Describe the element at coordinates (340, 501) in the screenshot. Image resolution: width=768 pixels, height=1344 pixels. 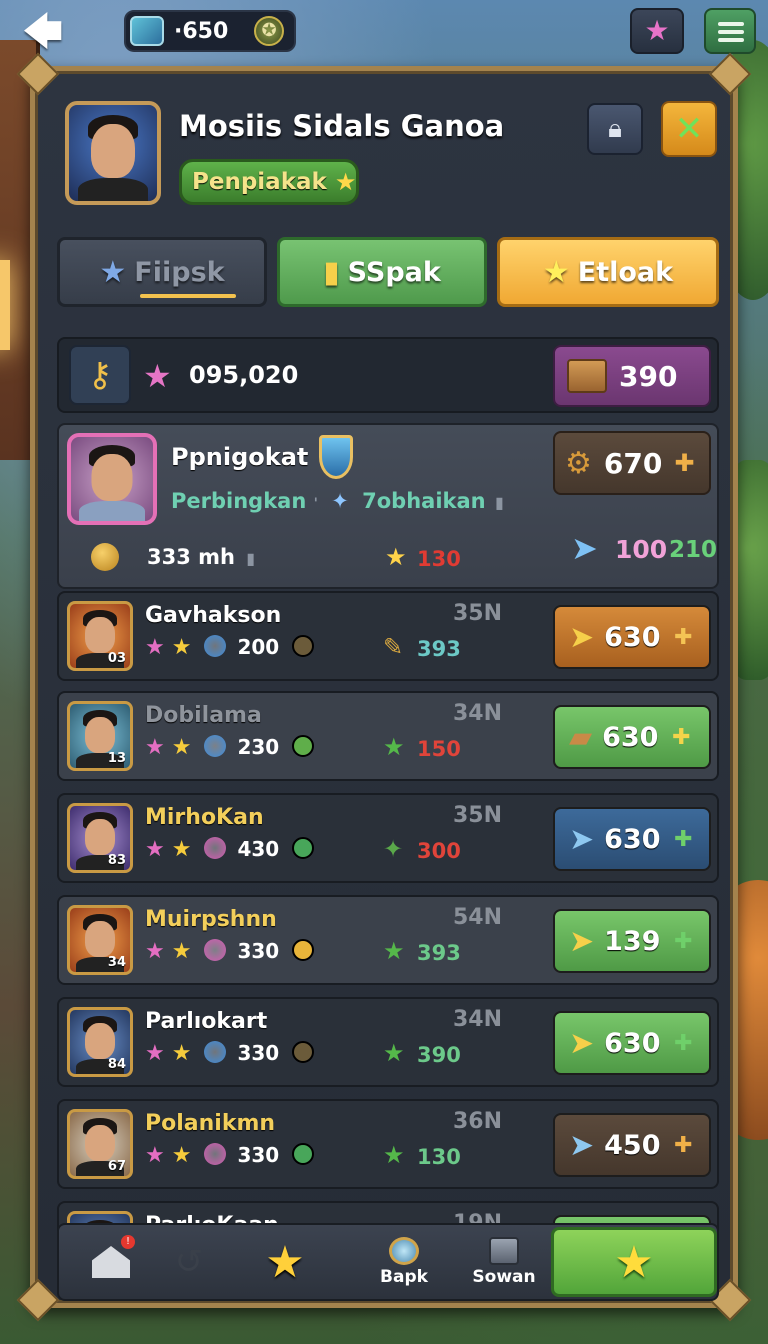
I see `sparkle-icon: ✦` at that location.